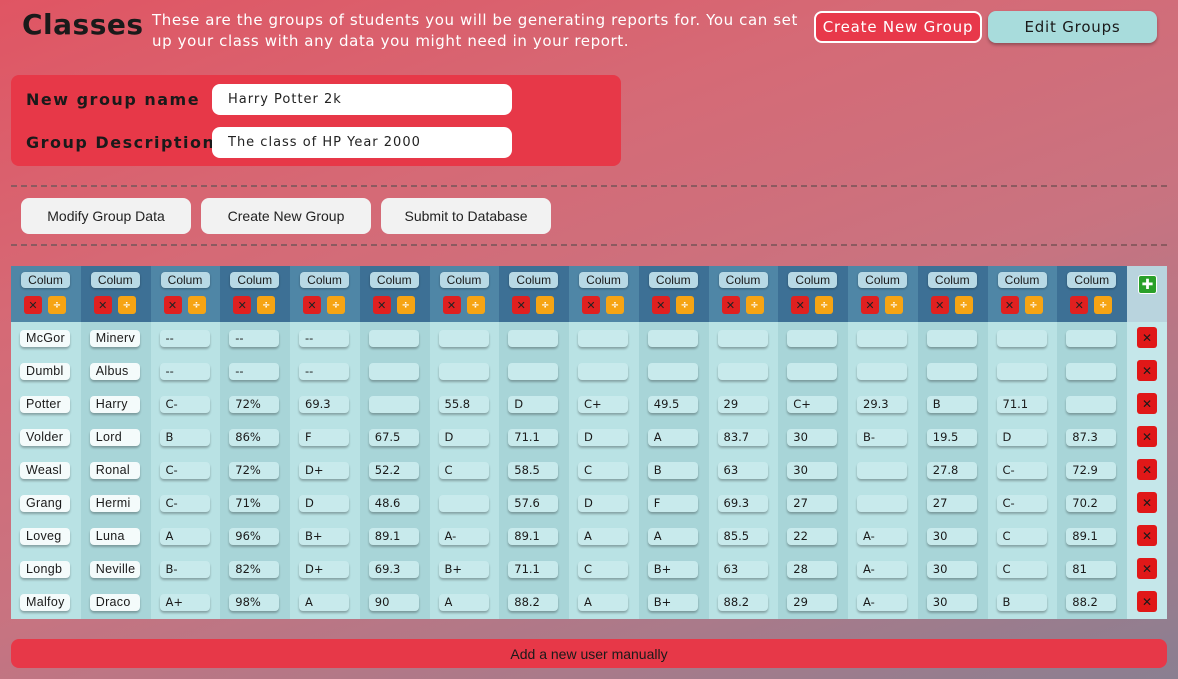 Image resolution: width=1178 pixels, height=679 pixels. Describe the element at coordinates (393, 503) in the screenshot. I see `cell-input: 48.6` at that location.